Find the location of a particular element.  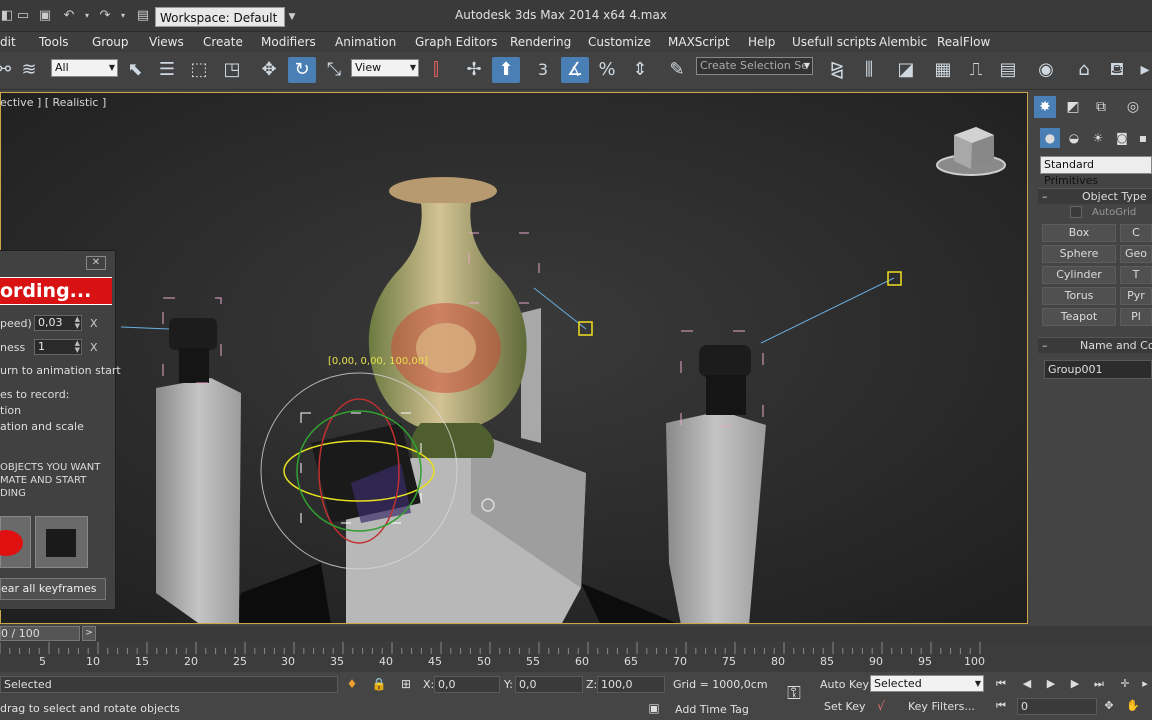

time-config-icon: ▸ is located at coordinates (1144, 684).